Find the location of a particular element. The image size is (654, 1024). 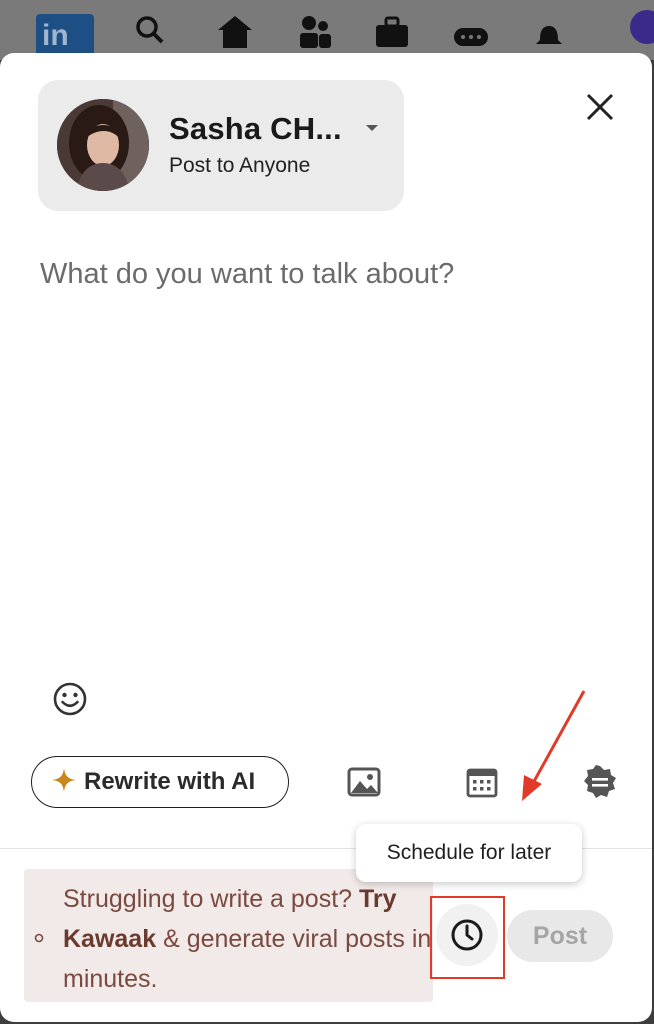

create-event-button is located at coordinates (482, 782).